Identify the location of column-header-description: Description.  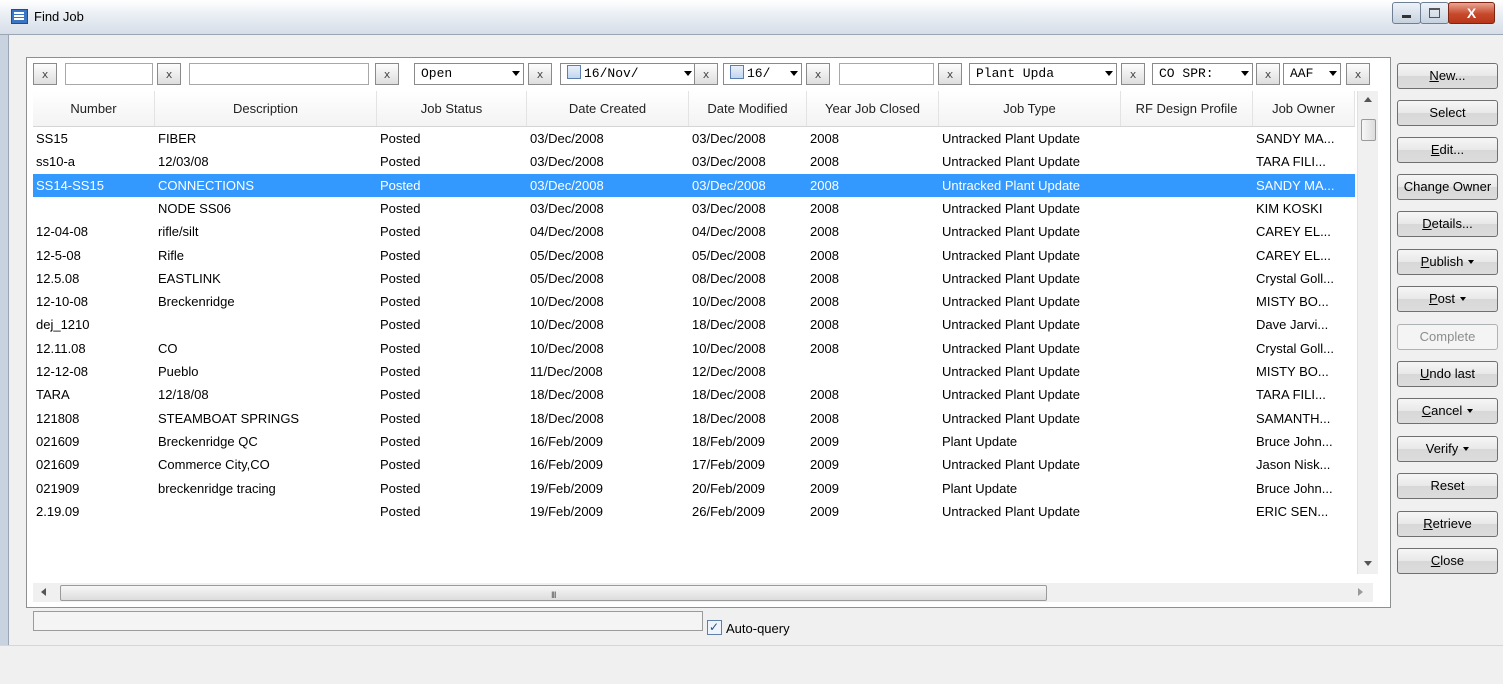
(266, 108).